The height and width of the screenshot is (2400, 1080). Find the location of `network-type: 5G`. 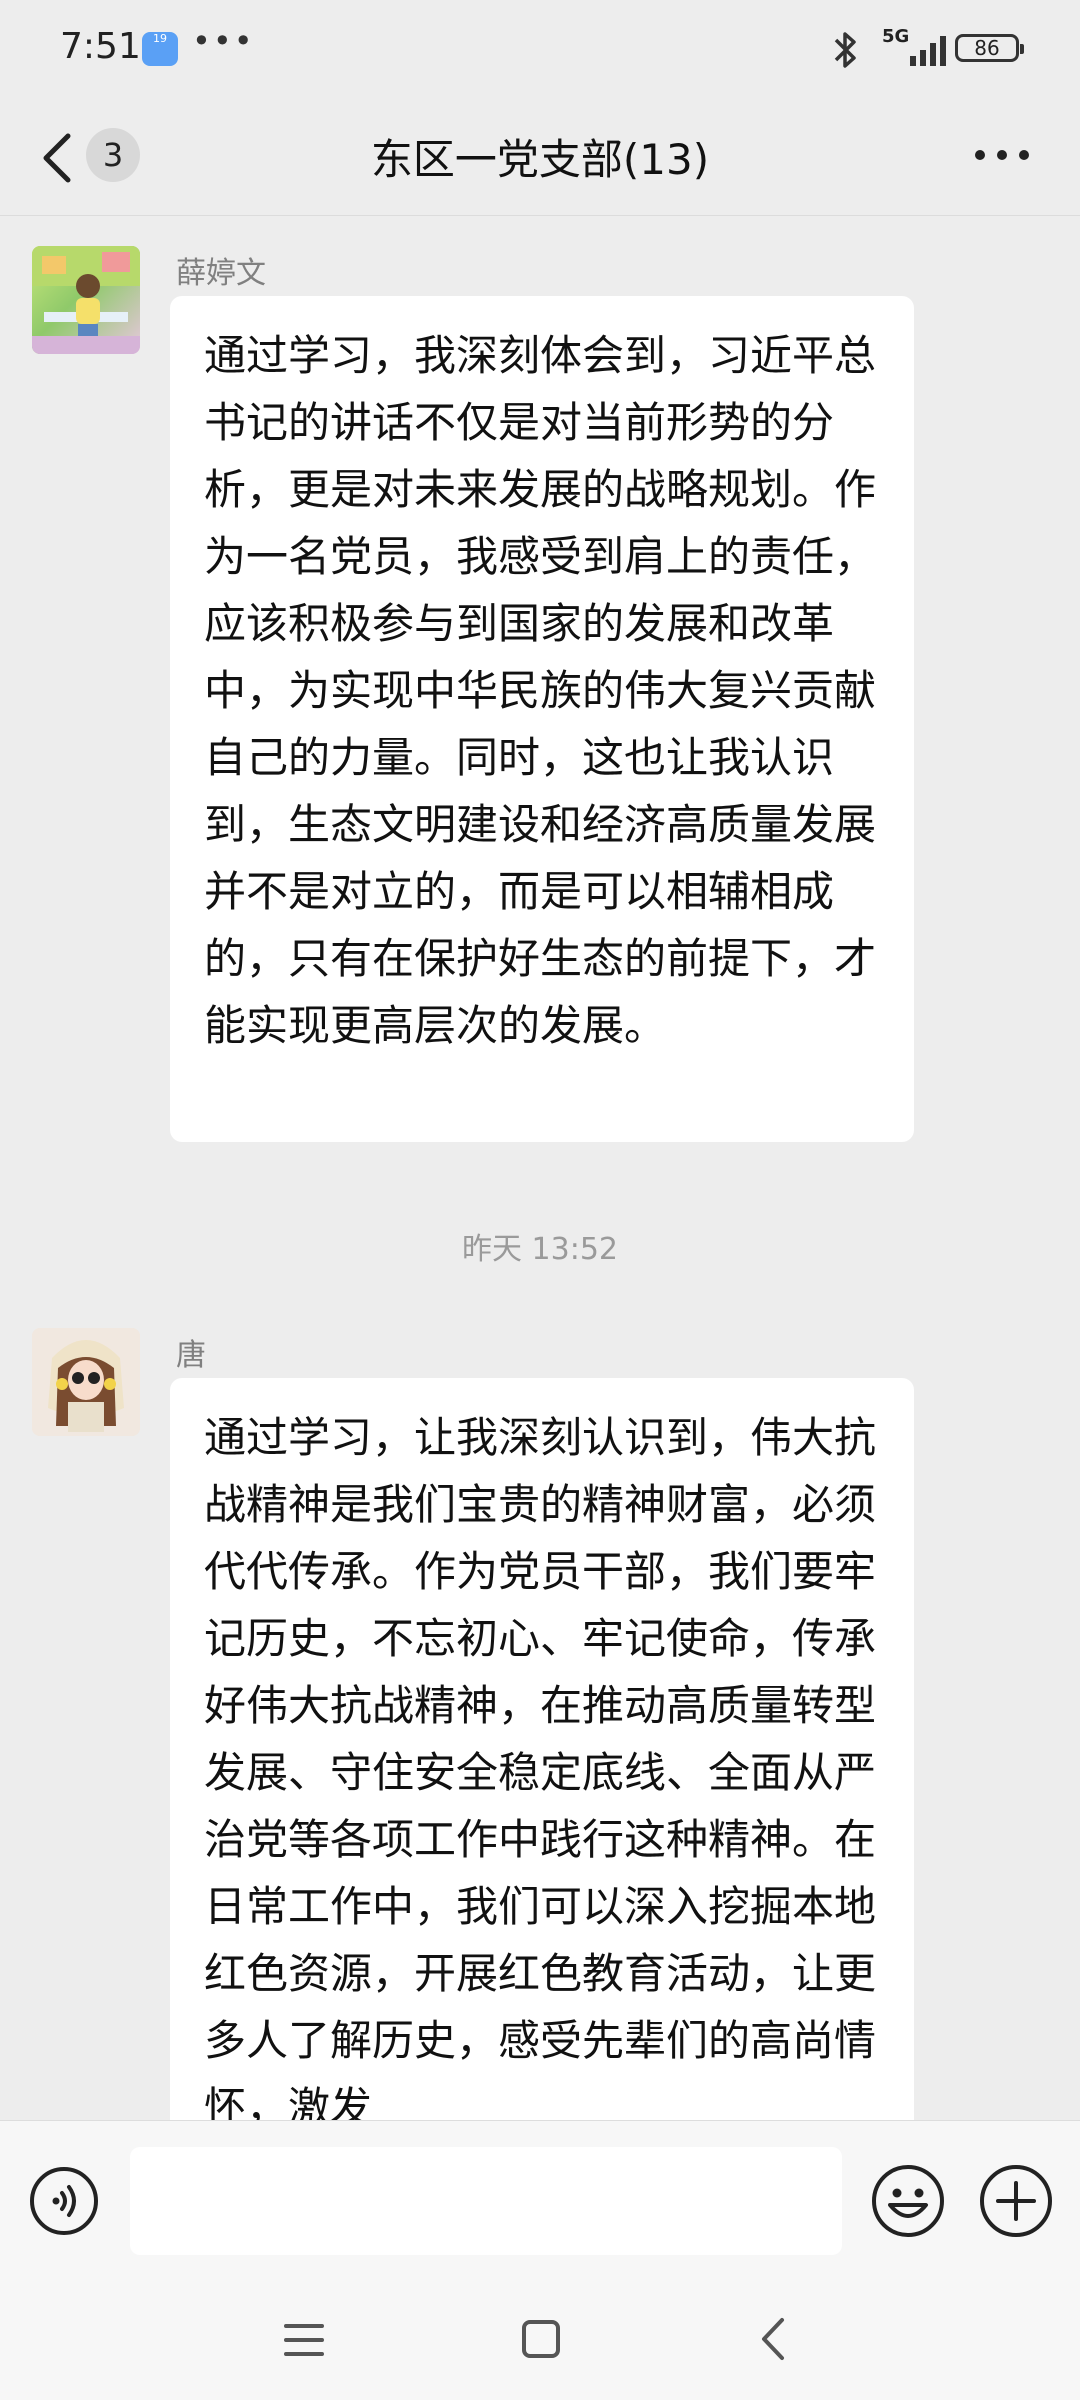

network-type: 5G is located at coordinates (896, 36).